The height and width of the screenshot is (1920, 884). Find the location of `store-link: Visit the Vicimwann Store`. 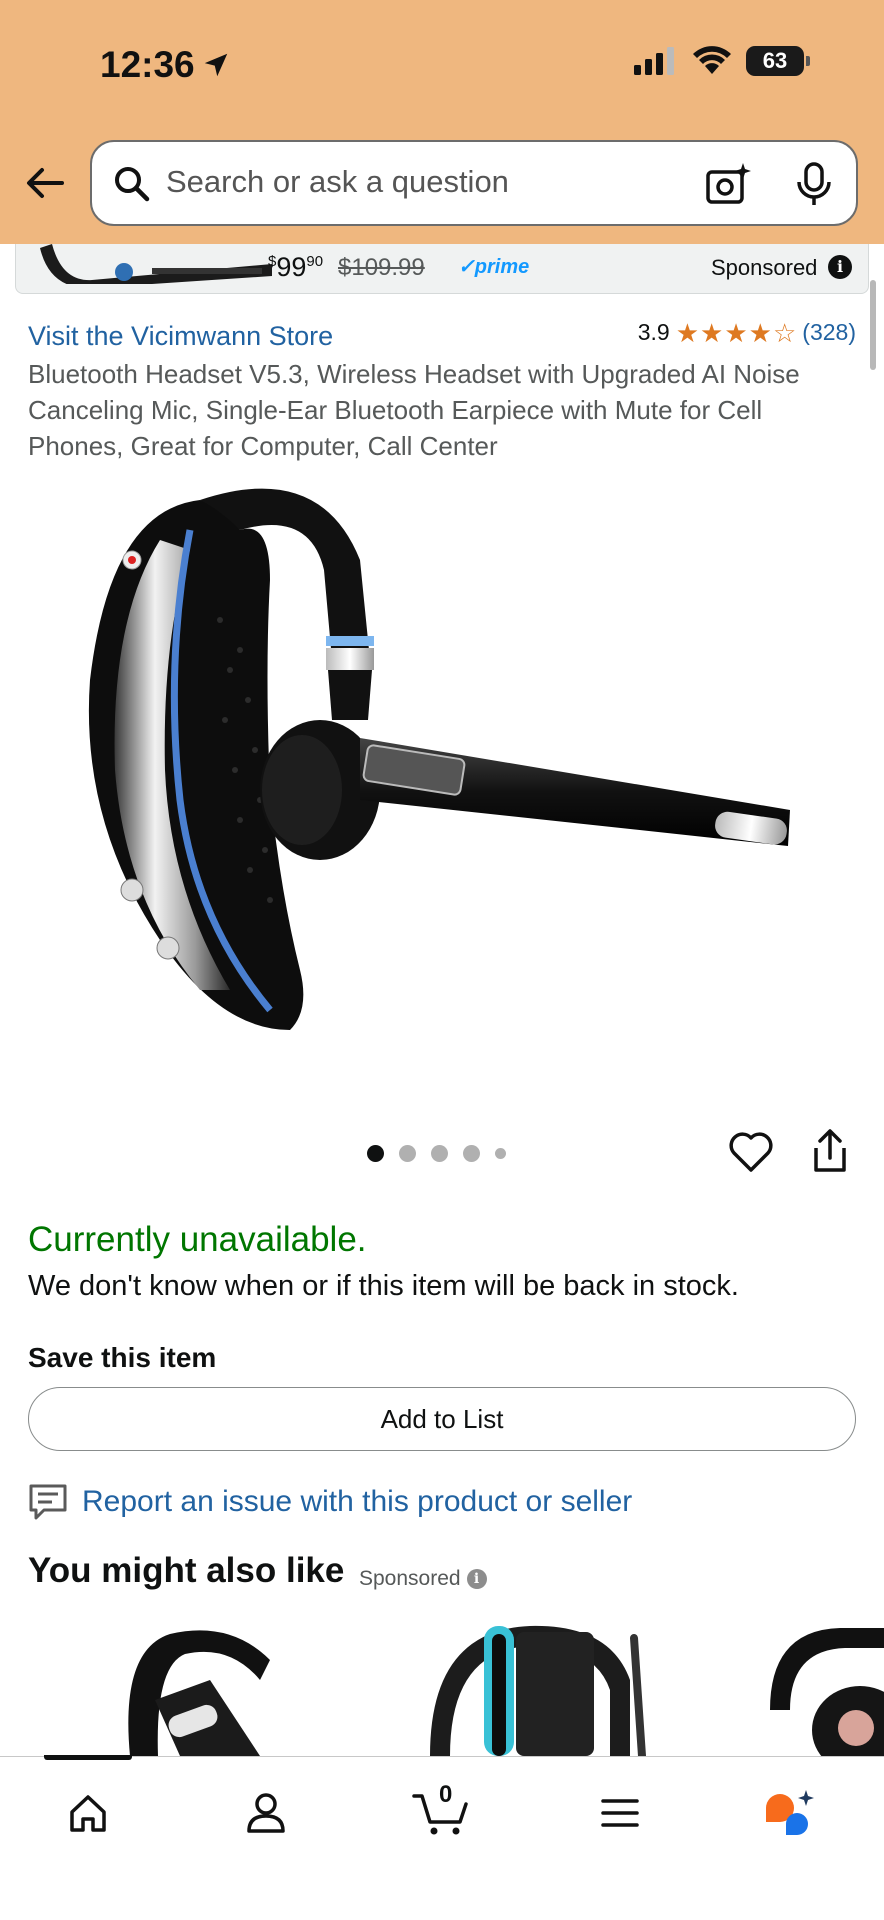

store-link: Visit the Vicimwann Store is located at coordinates (180, 336).